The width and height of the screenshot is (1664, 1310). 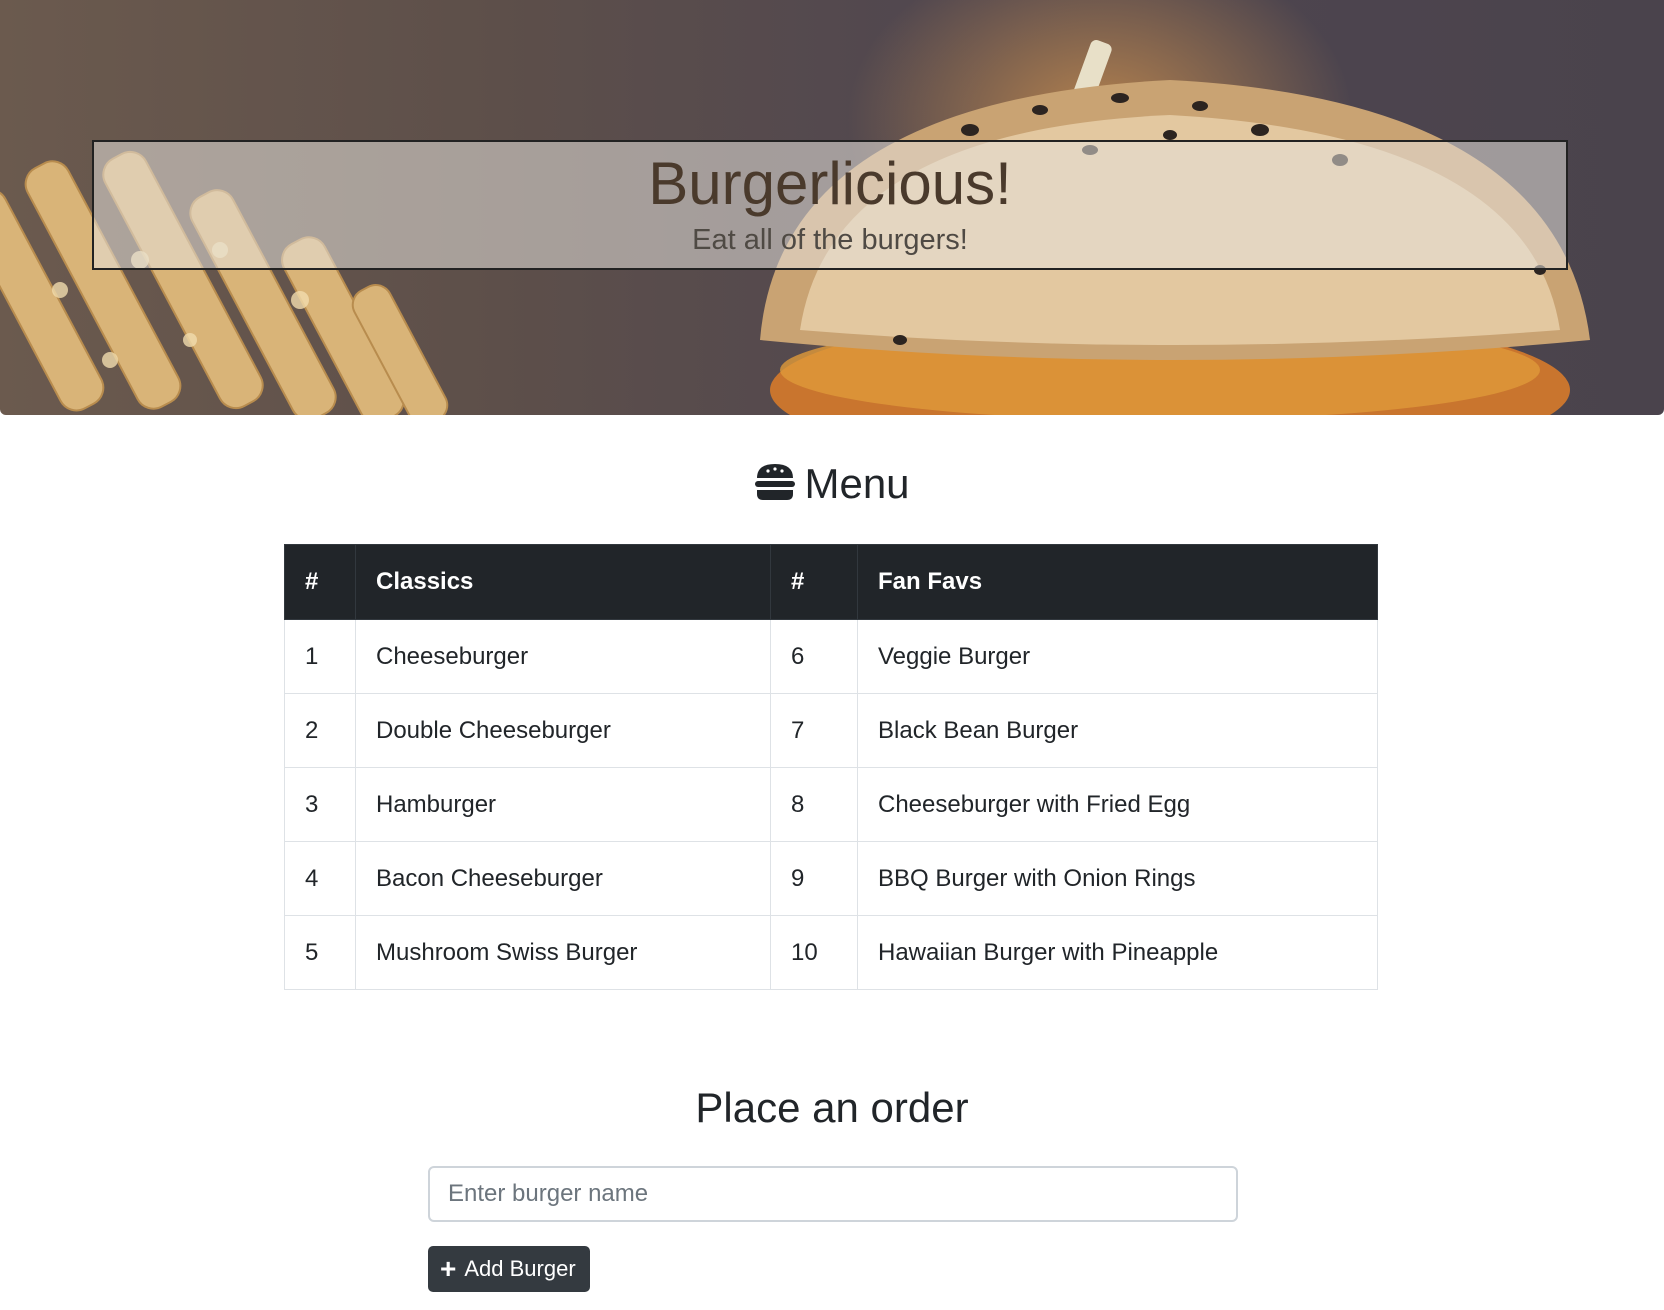 I want to click on hamburger-icon, so click(x=775, y=482).